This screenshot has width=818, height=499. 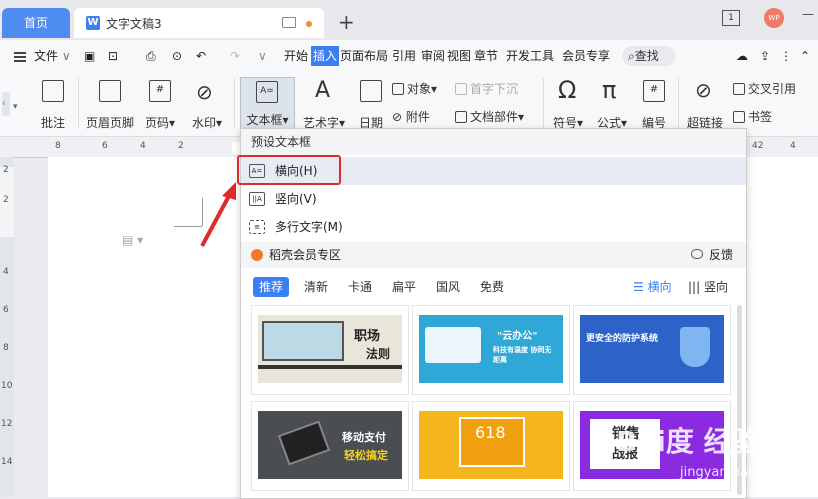 I want to click on dropcap-button: 首字下沉, so click(x=486, y=88).